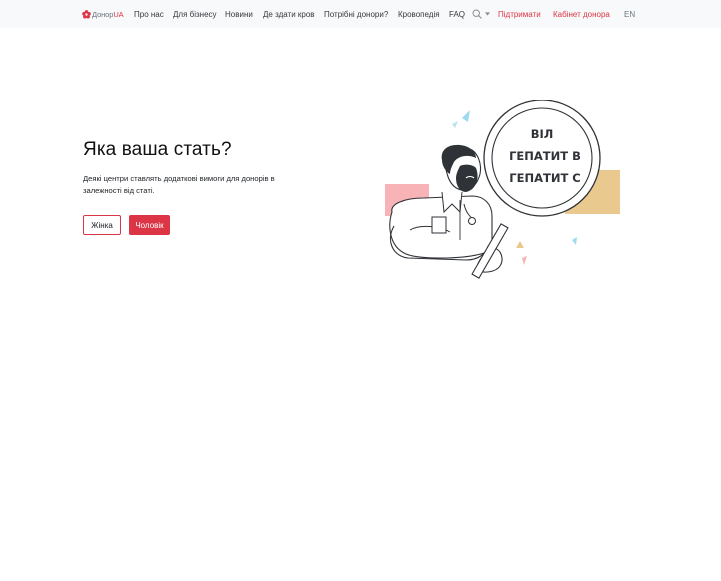 The width and height of the screenshot is (721, 581). What do you see at coordinates (455, 124) in the screenshot?
I see `blue-triangle-small` at bounding box center [455, 124].